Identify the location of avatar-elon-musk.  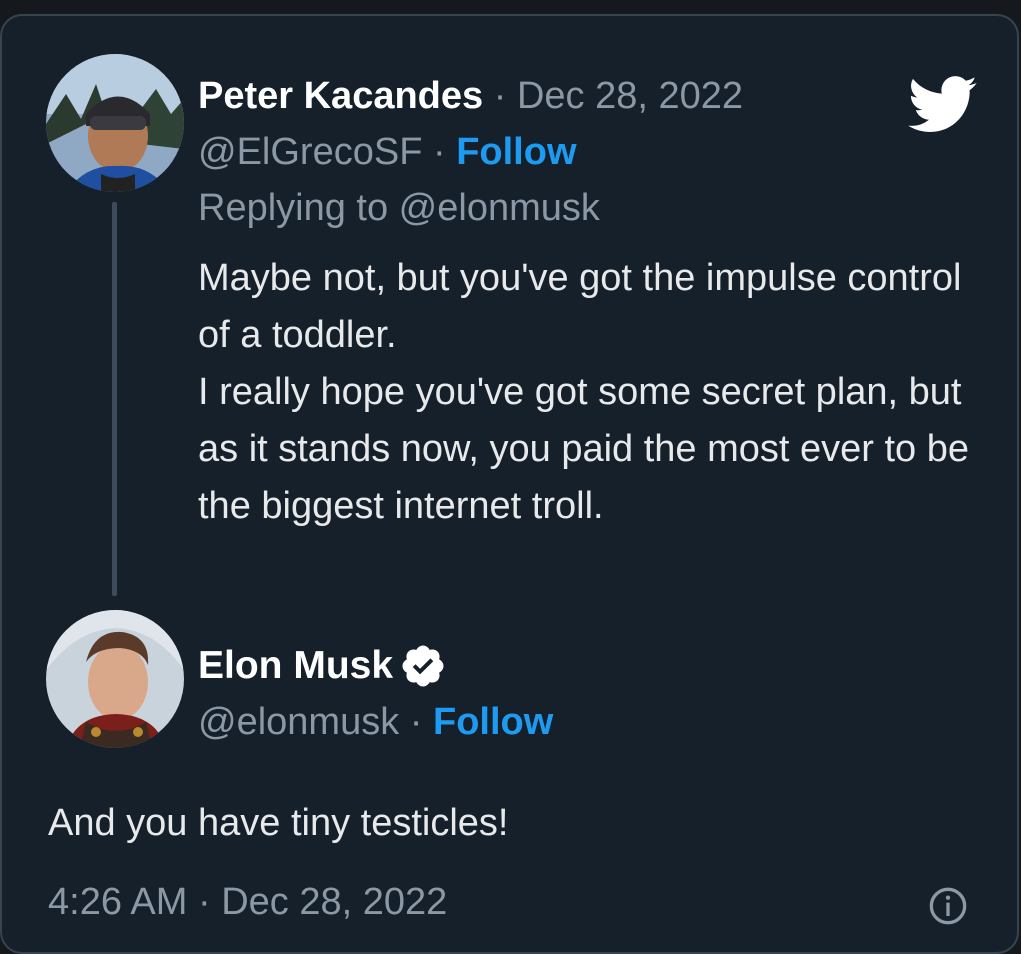
(115, 679).